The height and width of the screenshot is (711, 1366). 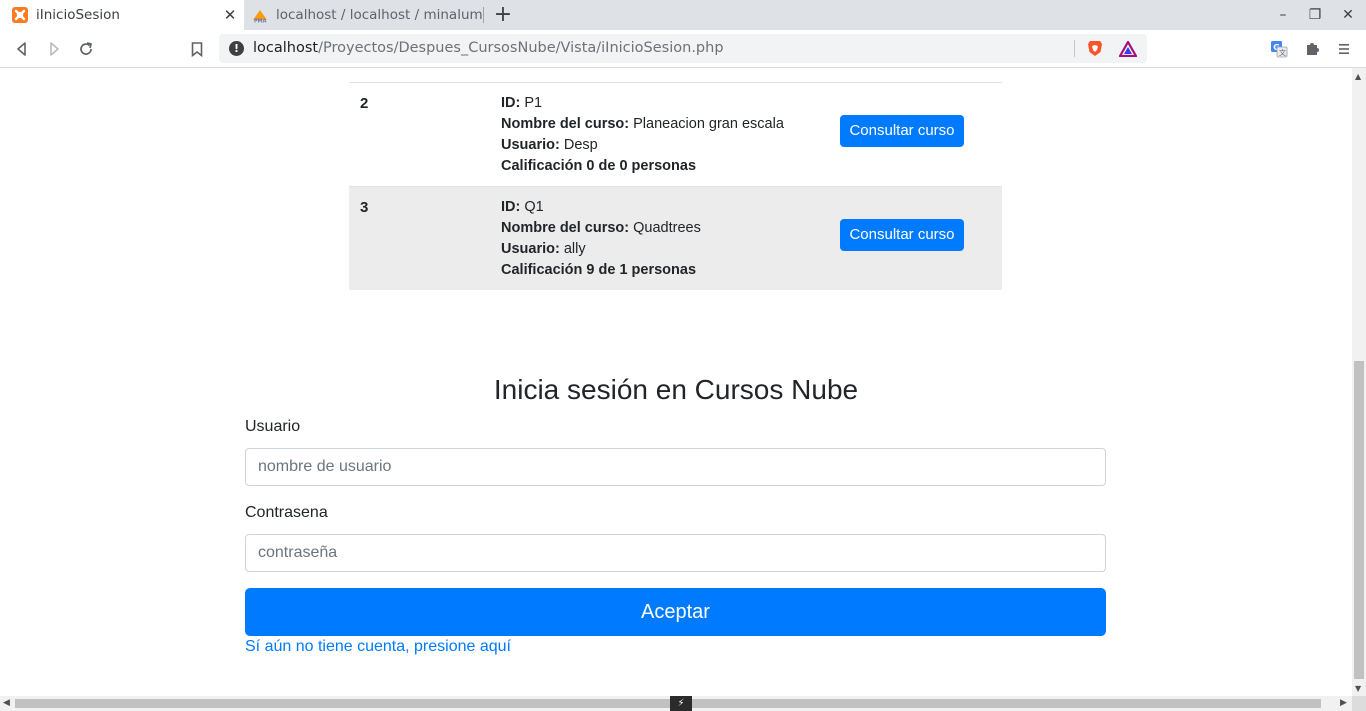 I want to click on signup-link: Sí aún no tiene cuenta, presione aquí, so click(x=378, y=647).